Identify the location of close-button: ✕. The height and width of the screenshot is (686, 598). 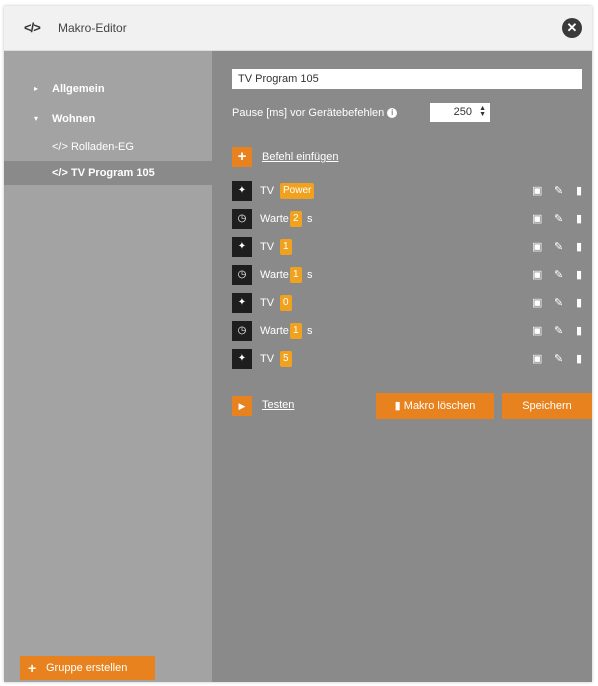
(572, 28).